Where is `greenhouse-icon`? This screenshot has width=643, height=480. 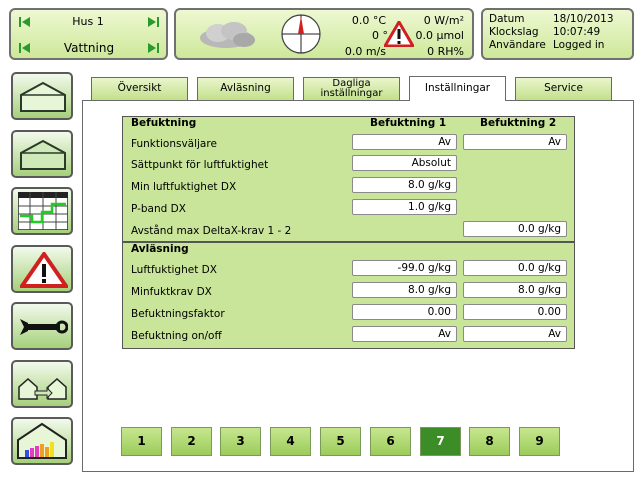 greenhouse-icon is located at coordinates (43, 96).